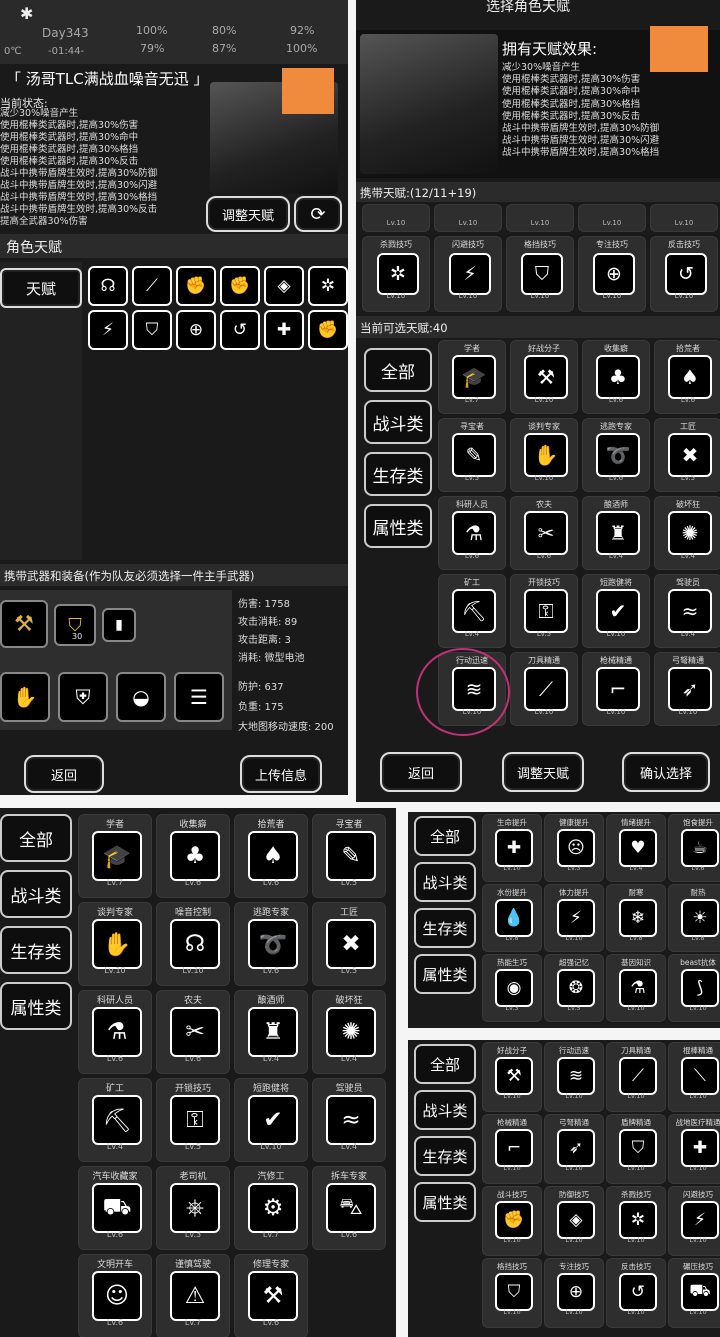 The image size is (720, 1337). Describe the element at coordinates (636, 1149) in the screenshot. I see `talent-tile: 盾牌精通 ⛉ Lv.10` at that location.